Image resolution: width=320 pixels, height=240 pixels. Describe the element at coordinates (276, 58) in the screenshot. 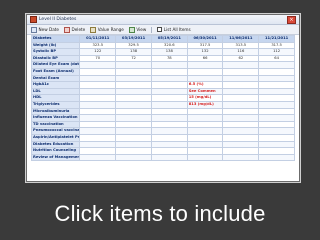

I see `table-cell: 64` at that location.